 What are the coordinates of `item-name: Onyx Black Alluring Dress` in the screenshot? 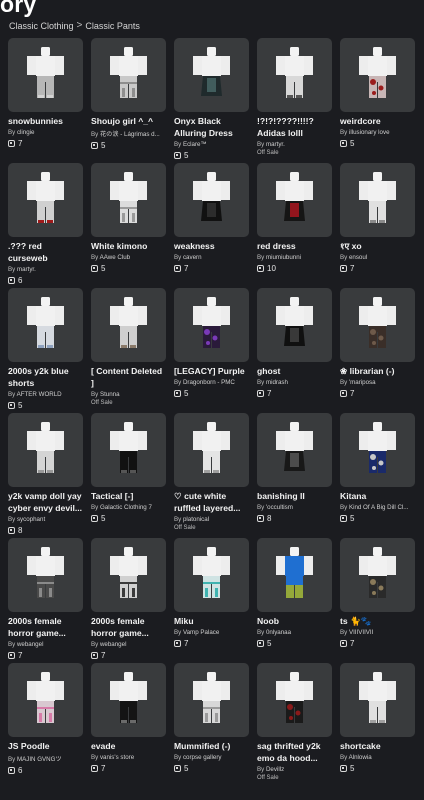 It's located at (211, 127).